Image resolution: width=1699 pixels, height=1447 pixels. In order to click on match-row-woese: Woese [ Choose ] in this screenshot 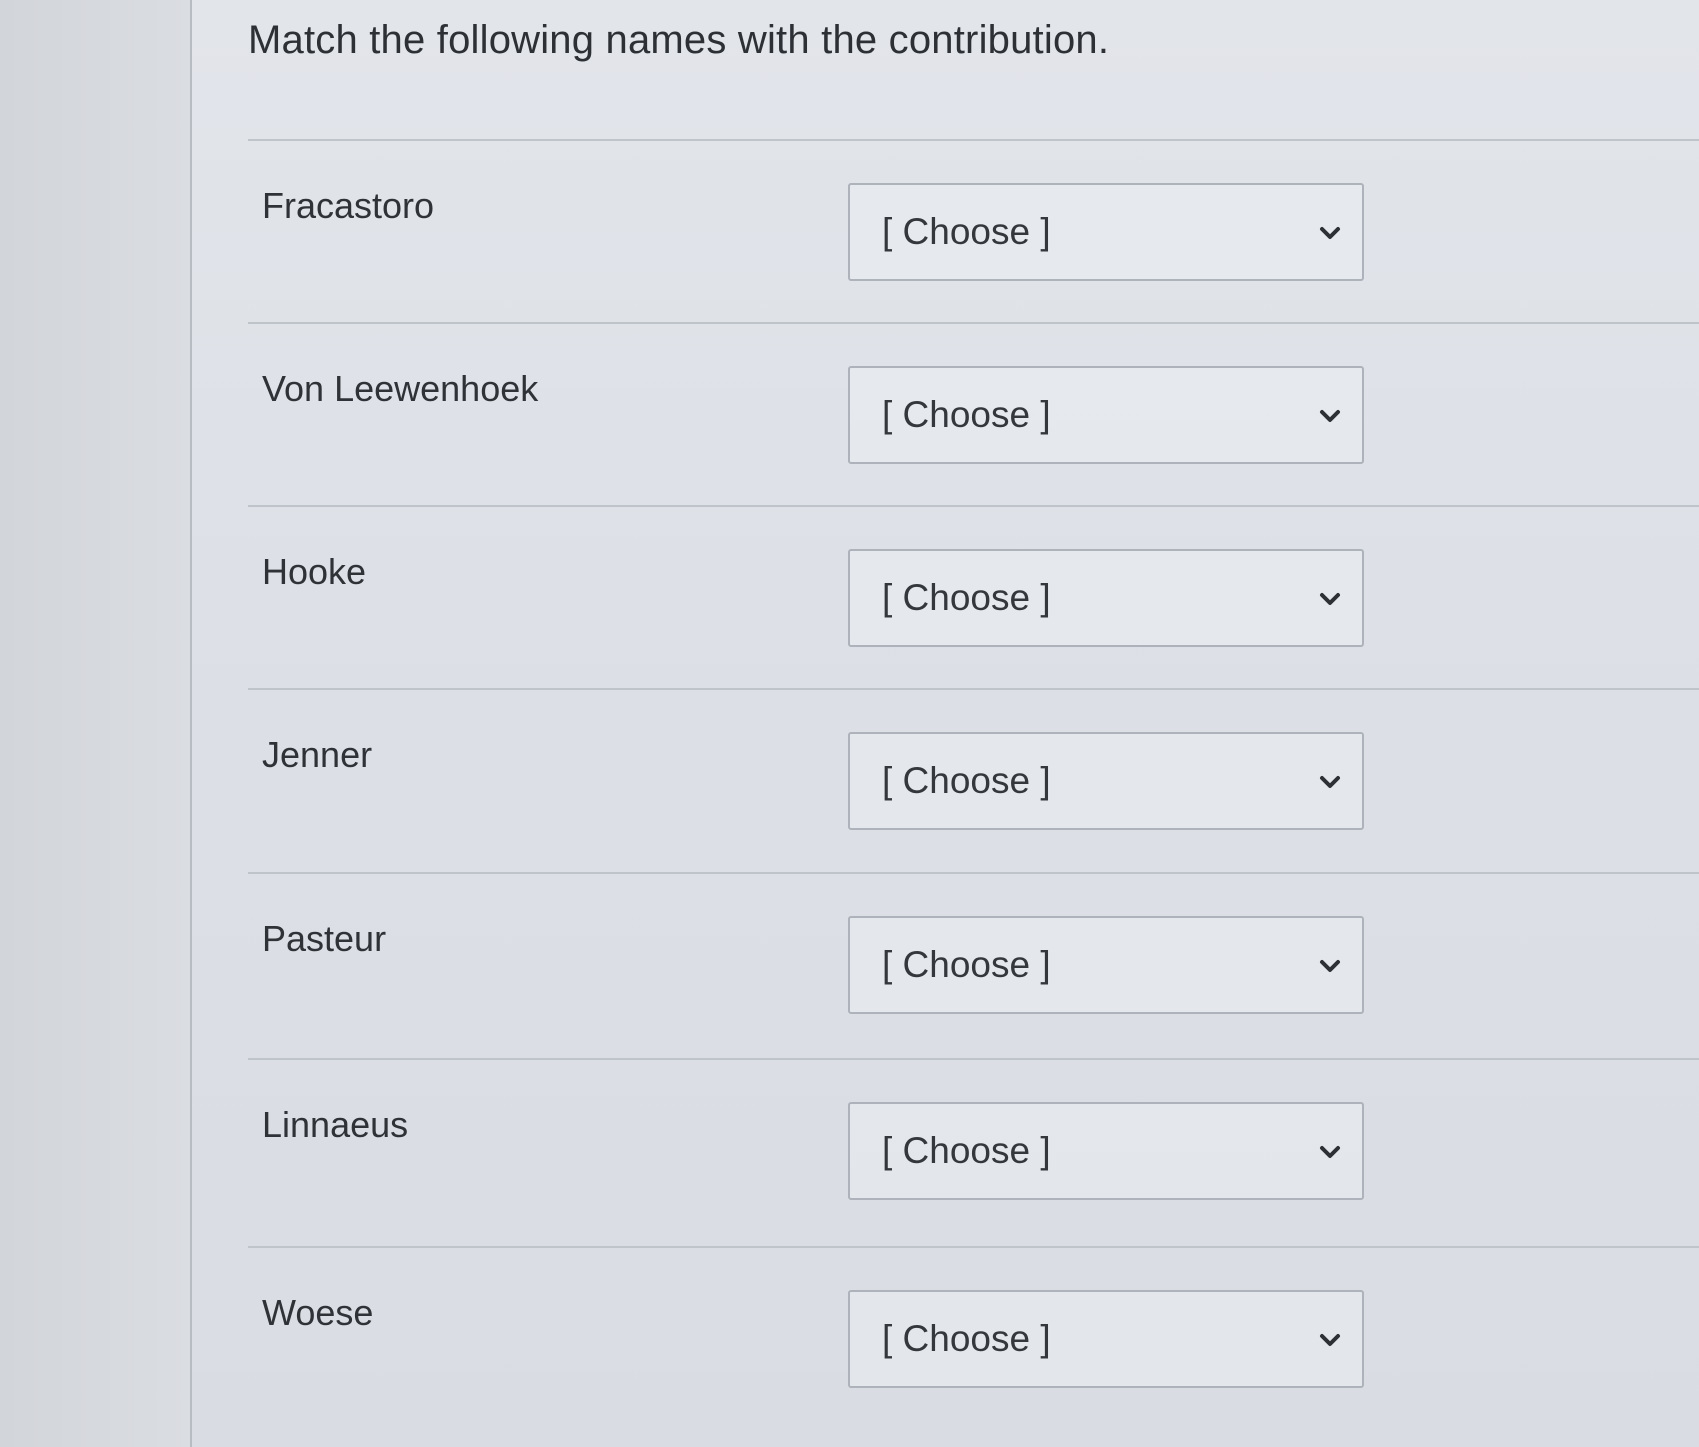, I will do `click(973, 1339)`.